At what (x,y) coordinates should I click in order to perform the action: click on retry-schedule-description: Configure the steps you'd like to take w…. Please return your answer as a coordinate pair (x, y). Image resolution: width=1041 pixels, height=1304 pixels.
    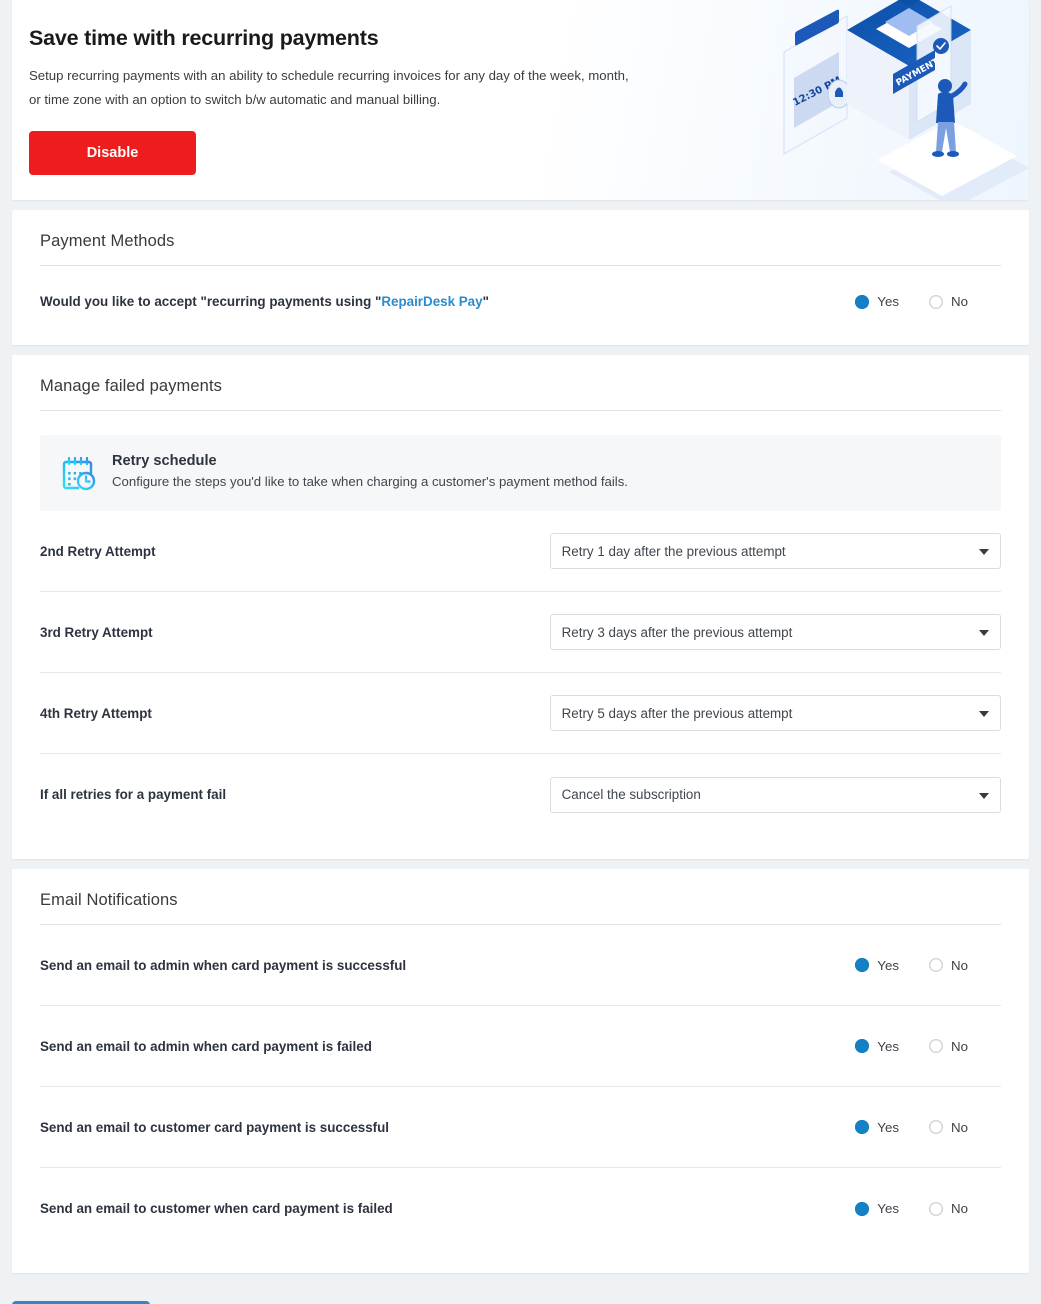
    Looking at the image, I should click on (370, 481).